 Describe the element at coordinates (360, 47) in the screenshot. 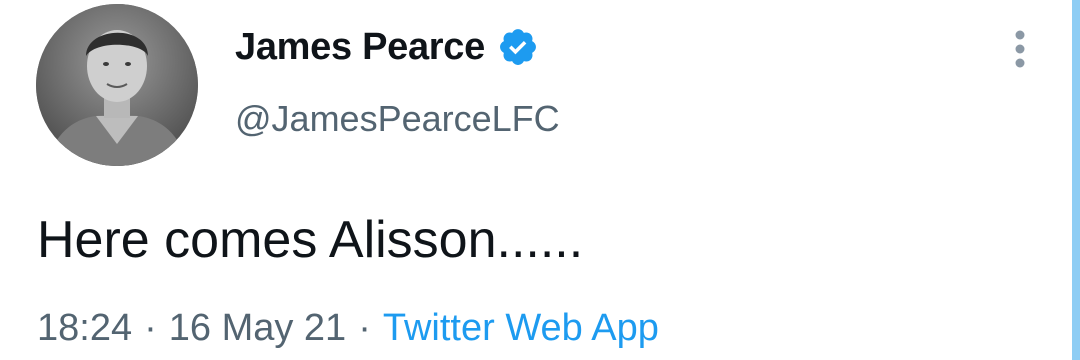

I see `display-name: James Pearce` at that location.